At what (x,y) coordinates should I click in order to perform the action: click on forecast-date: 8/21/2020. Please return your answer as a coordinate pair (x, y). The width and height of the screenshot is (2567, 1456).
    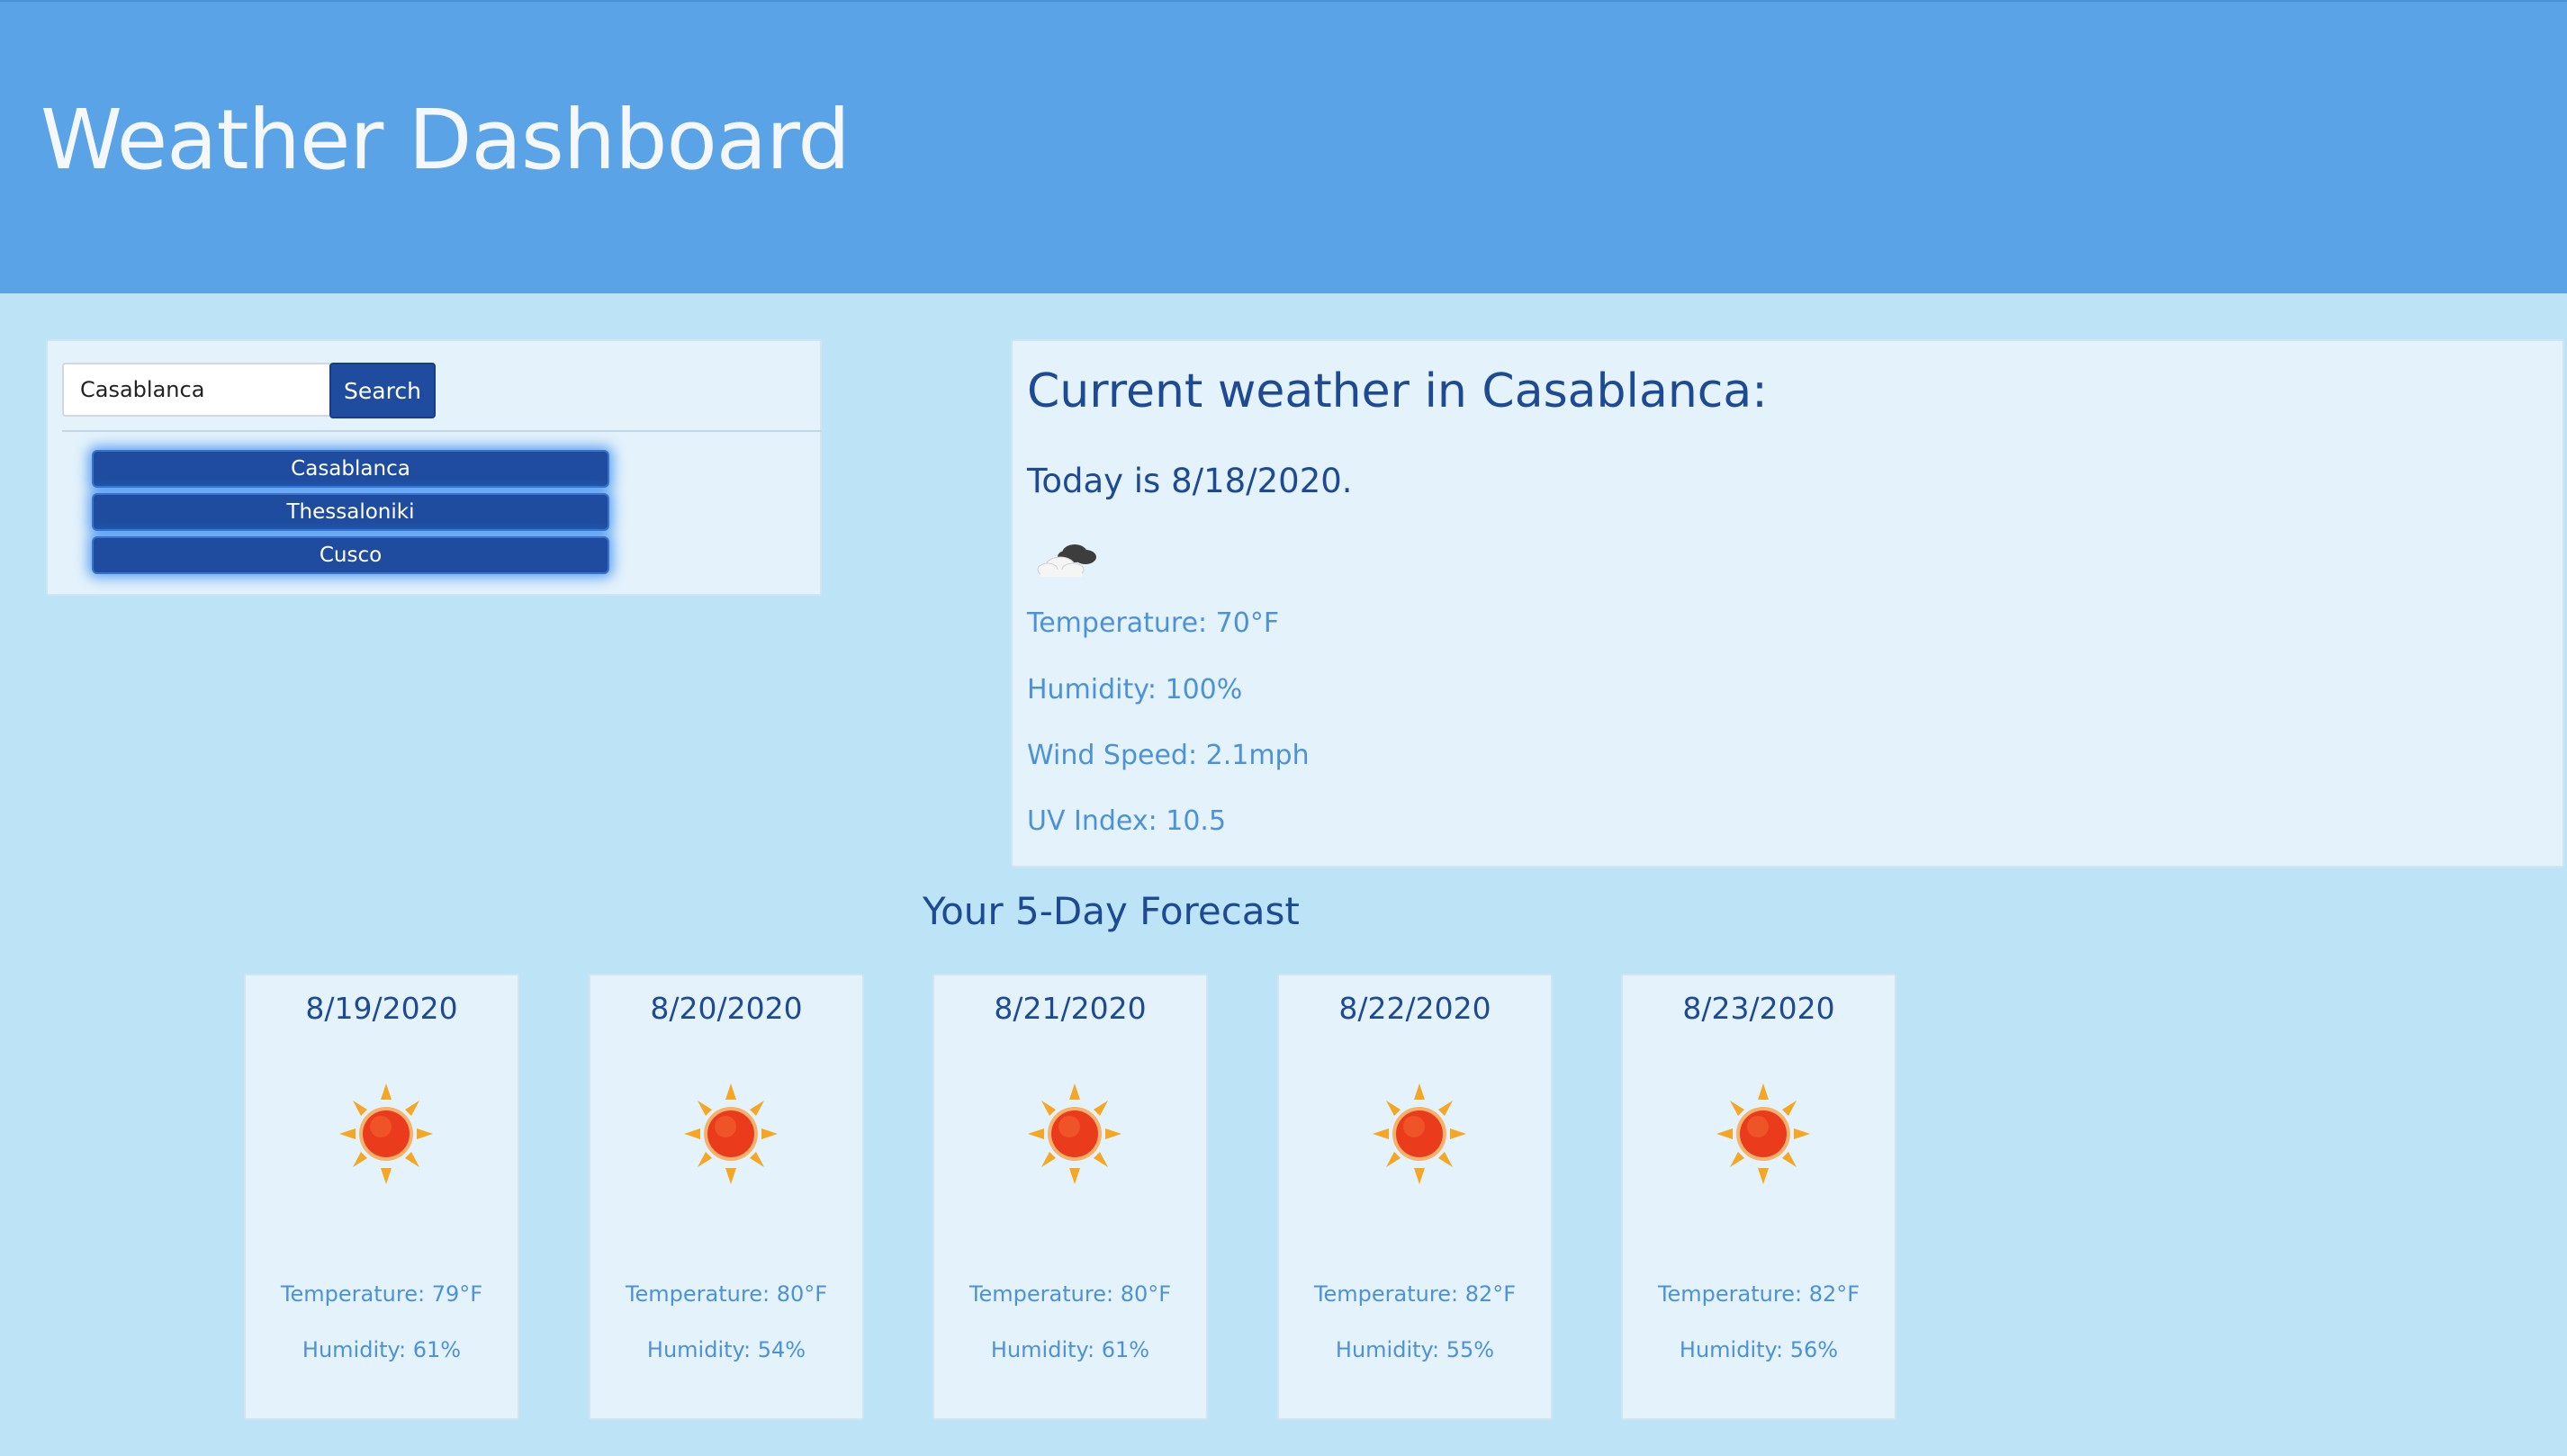
    Looking at the image, I should click on (1070, 1009).